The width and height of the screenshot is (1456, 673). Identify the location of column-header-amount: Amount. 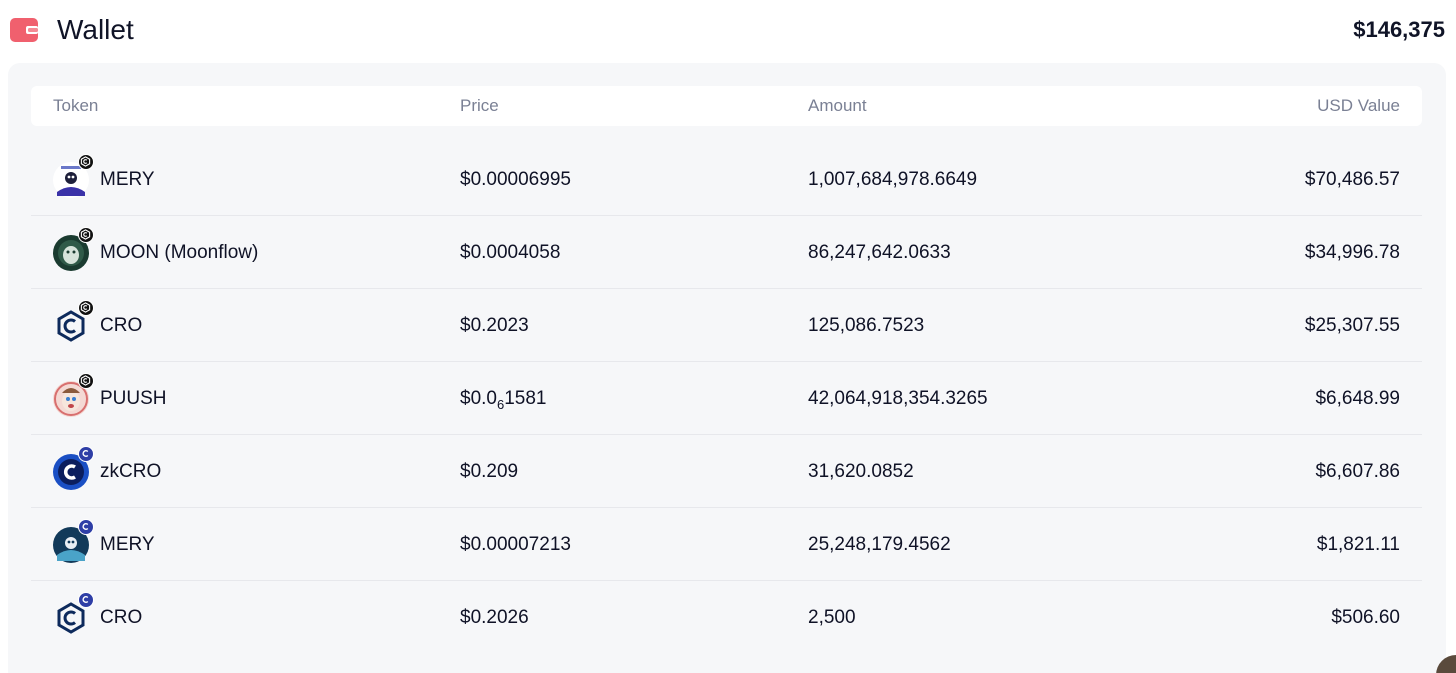
(837, 106).